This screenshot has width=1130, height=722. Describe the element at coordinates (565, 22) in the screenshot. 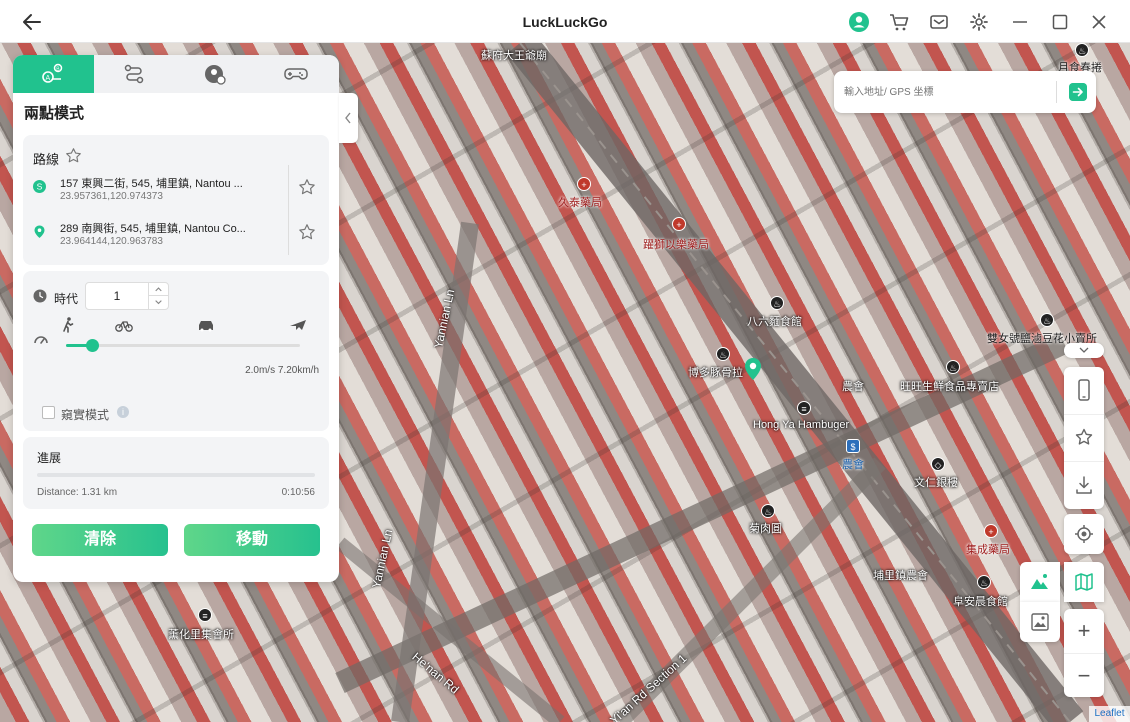

I see `app-title: LuckLuckGo` at that location.